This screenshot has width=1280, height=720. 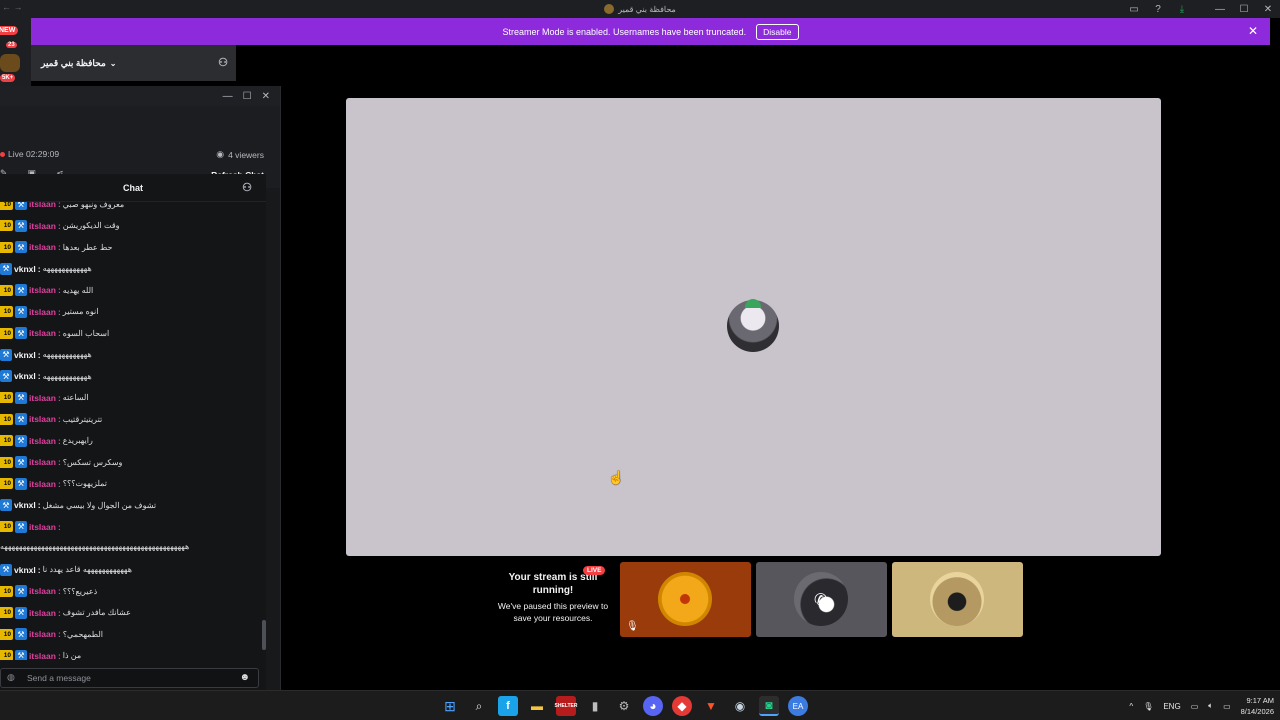 I want to click on chat-message: 10 ⚒ itslaan: اسحاب السوه, so click(x=54, y=333).